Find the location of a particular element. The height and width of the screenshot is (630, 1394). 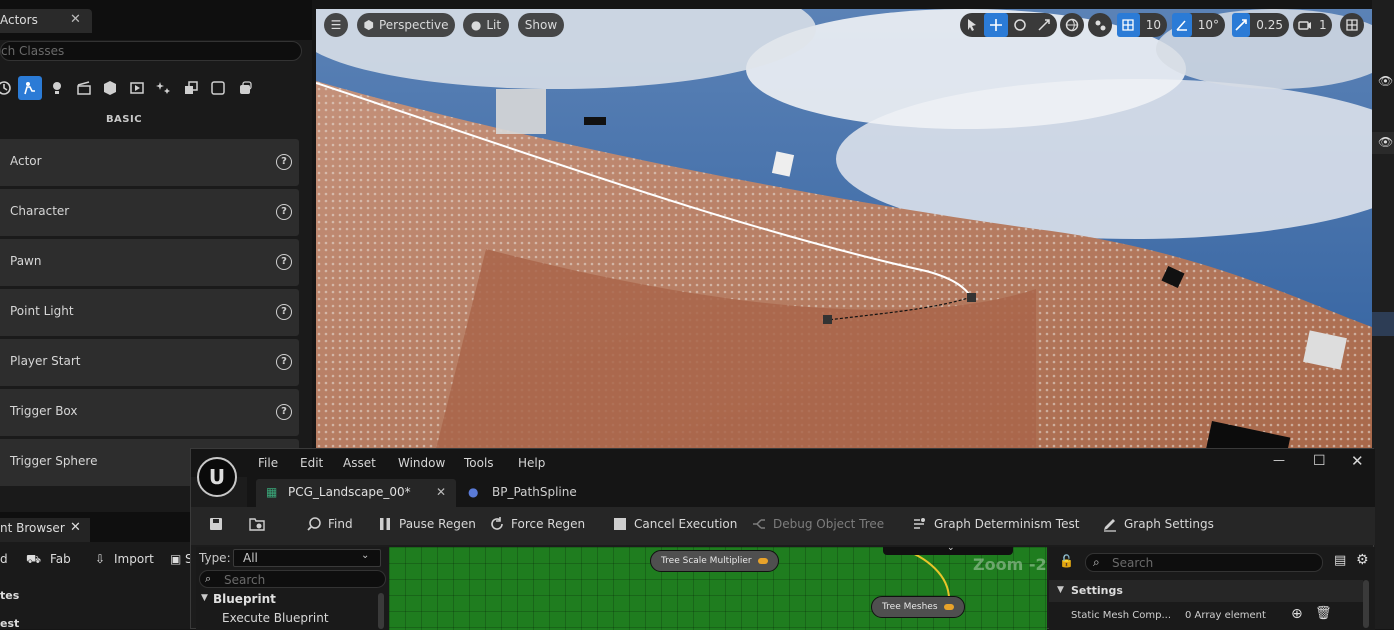

actor-item: Trigger Box? is located at coordinates (149, 412).